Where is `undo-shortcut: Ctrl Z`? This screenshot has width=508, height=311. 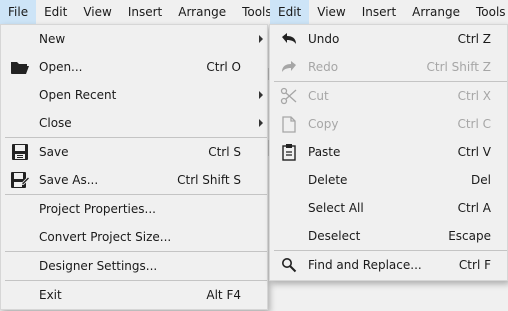 undo-shortcut: Ctrl Z is located at coordinates (474, 39).